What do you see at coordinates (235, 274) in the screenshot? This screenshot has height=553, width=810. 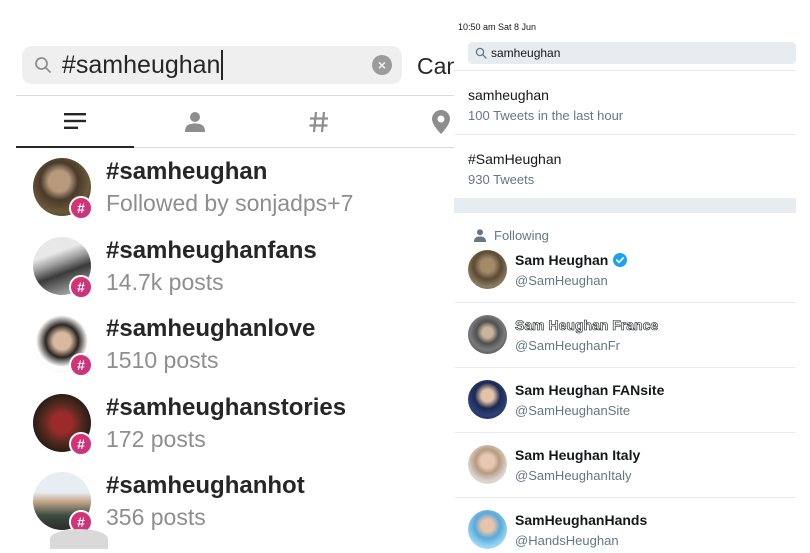 I see `list-item: # #samheughanfans 14.7k posts` at bounding box center [235, 274].